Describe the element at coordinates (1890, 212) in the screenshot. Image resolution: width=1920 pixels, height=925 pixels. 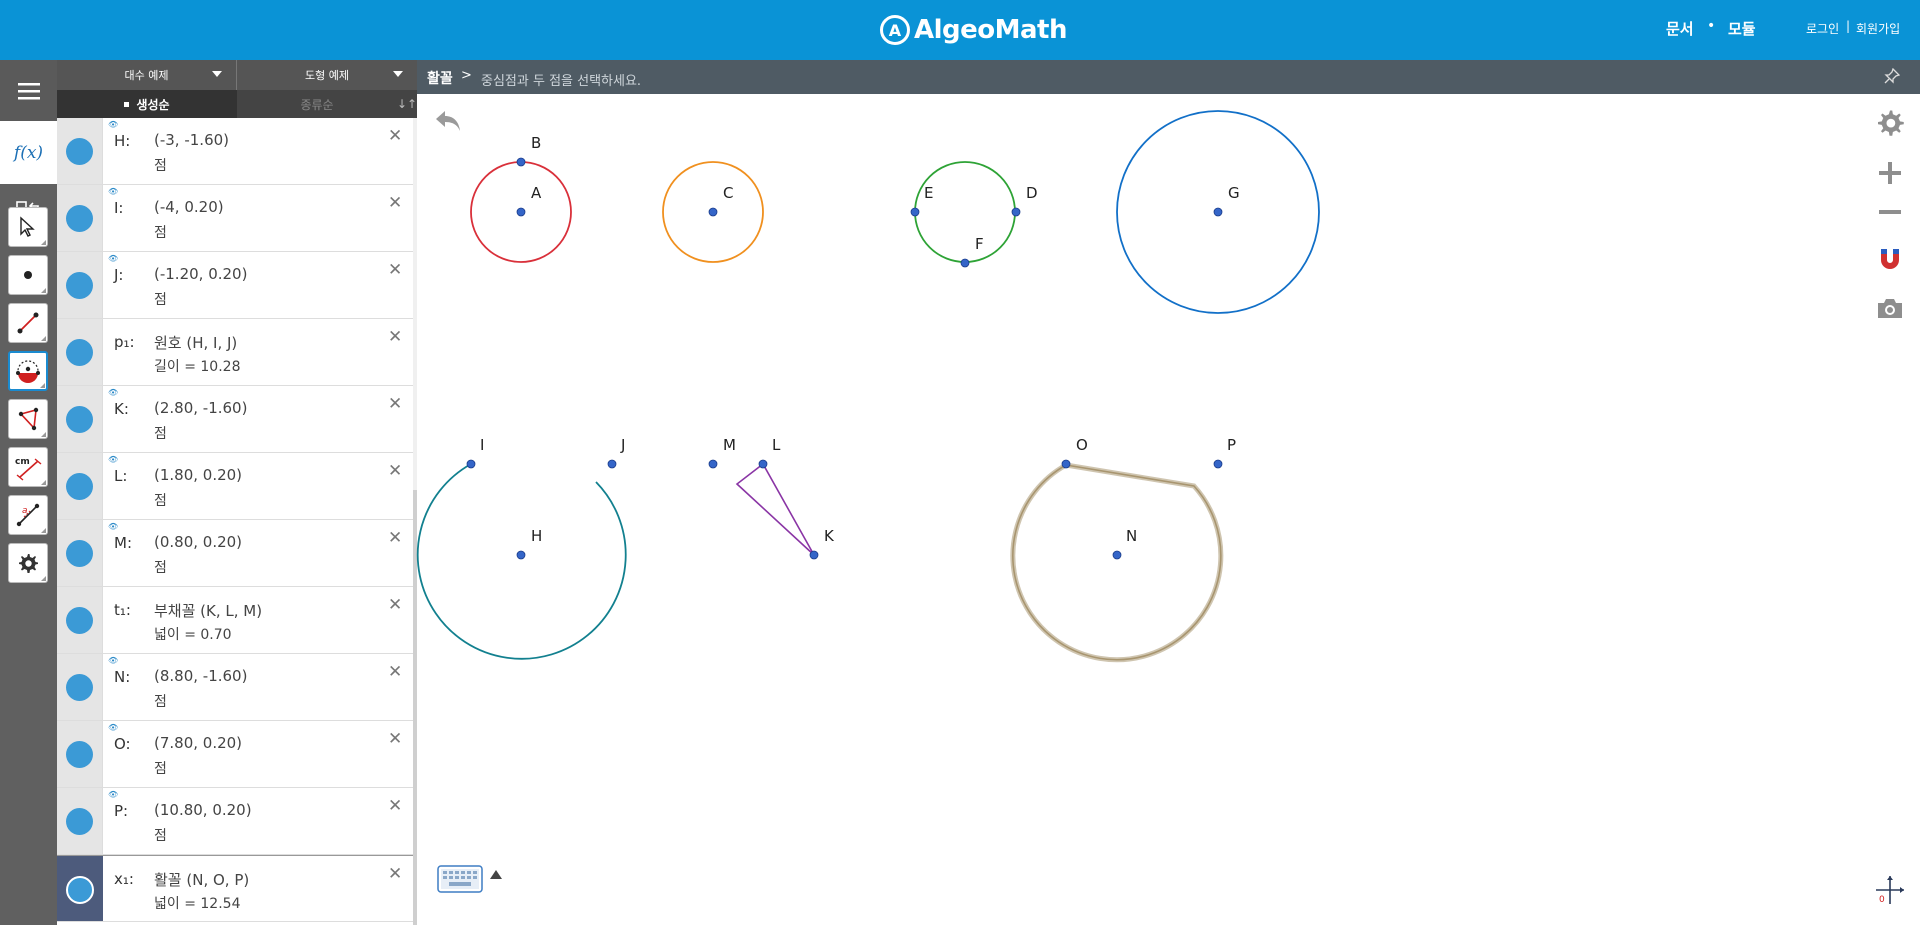
I see `zoom-out-button` at that location.